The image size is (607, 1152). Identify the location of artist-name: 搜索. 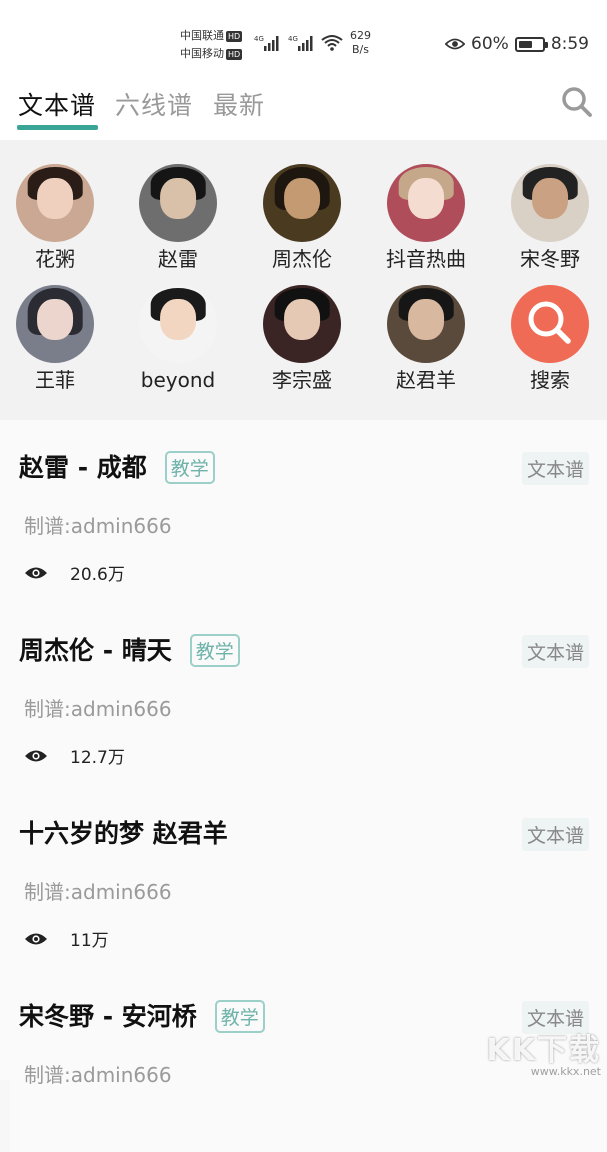
(550, 380).